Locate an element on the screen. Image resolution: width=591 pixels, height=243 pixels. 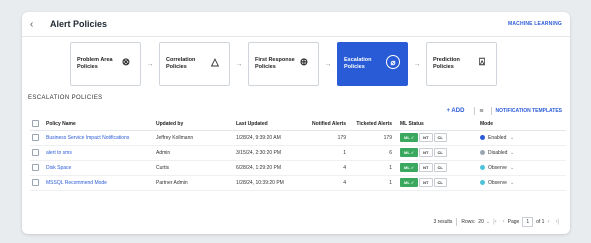
notification-templates-button: NOTIFICATION TEMPLATES is located at coordinates (529, 111).